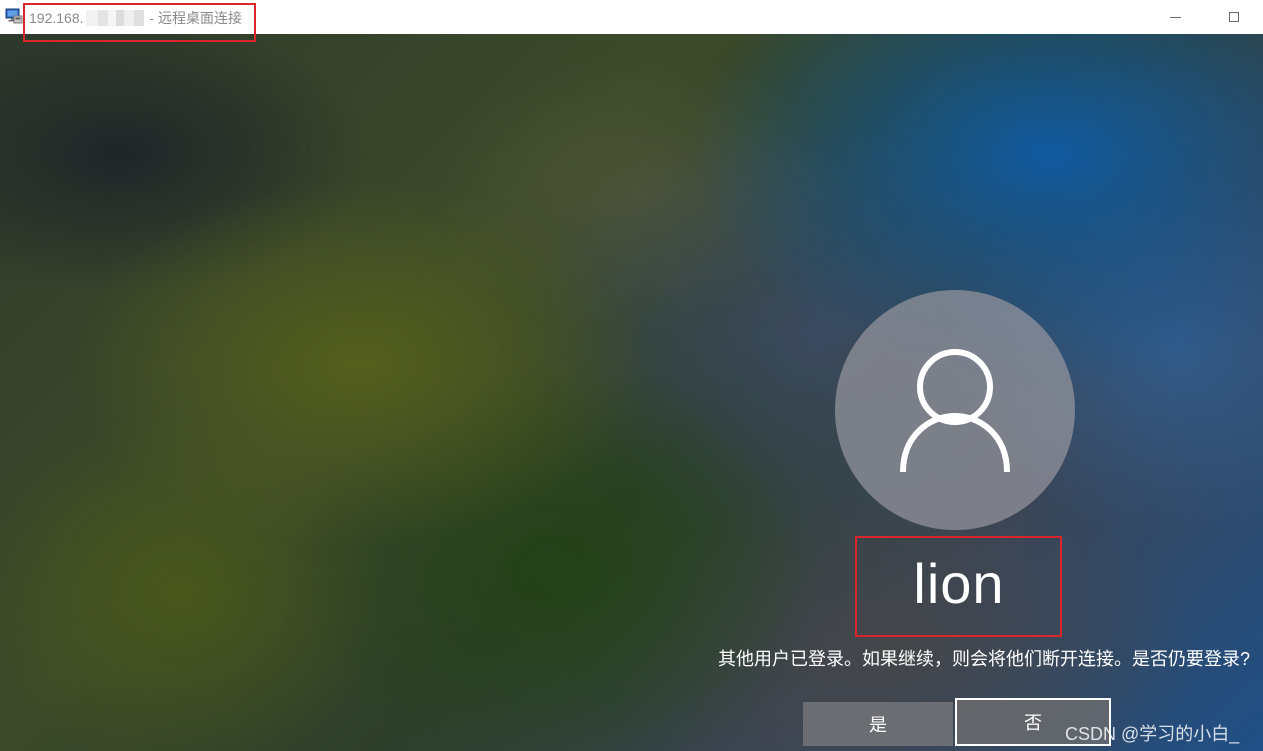 Image resolution: width=1263 pixels, height=751 pixels. Describe the element at coordinates (958, 586) in the screenshot. I see `username-highlight-box` at that location.